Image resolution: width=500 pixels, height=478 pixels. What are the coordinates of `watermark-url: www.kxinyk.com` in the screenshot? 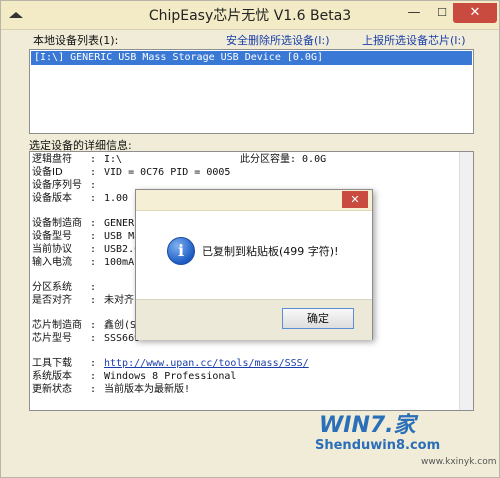 It's located at (459, 462).